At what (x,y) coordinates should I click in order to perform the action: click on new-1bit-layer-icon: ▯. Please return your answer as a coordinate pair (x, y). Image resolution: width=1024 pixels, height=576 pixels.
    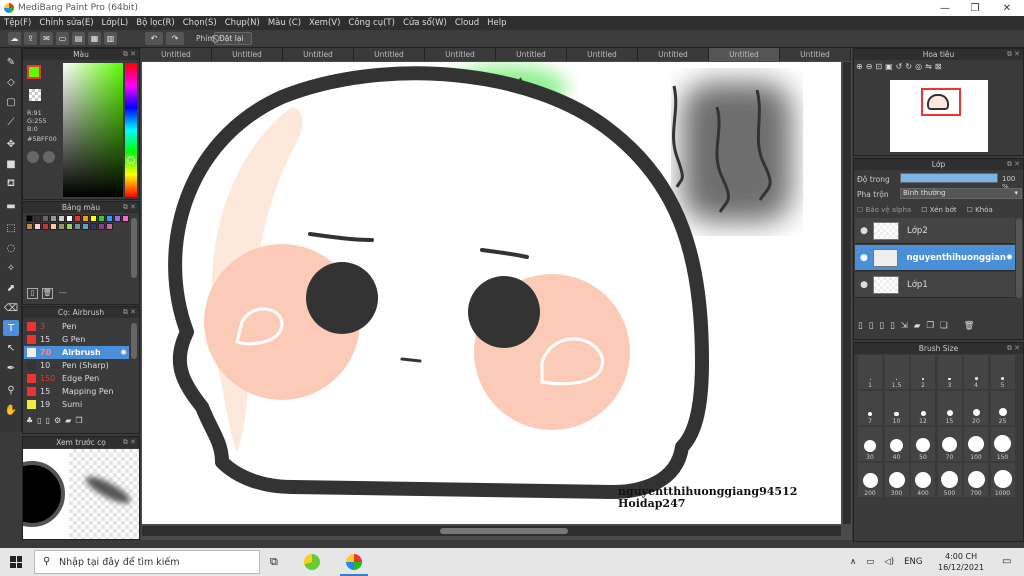
    Looking at the image, I should click on (892, 326).